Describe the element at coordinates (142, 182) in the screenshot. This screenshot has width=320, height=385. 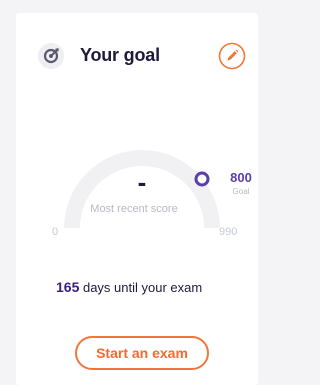
I see `recent-score-value: -` at that location.